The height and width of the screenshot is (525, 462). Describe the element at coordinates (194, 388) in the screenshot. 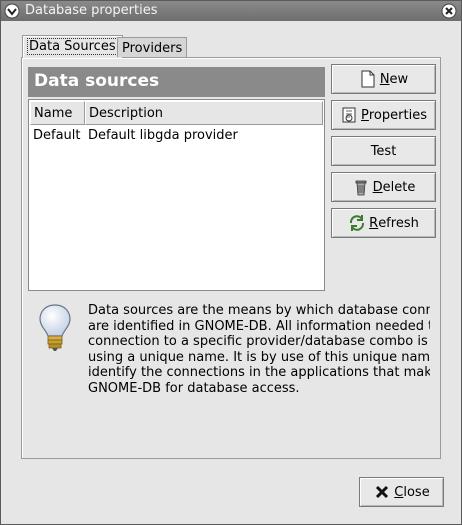

I see `info-line: GNOME-DB for database access.` at that location.